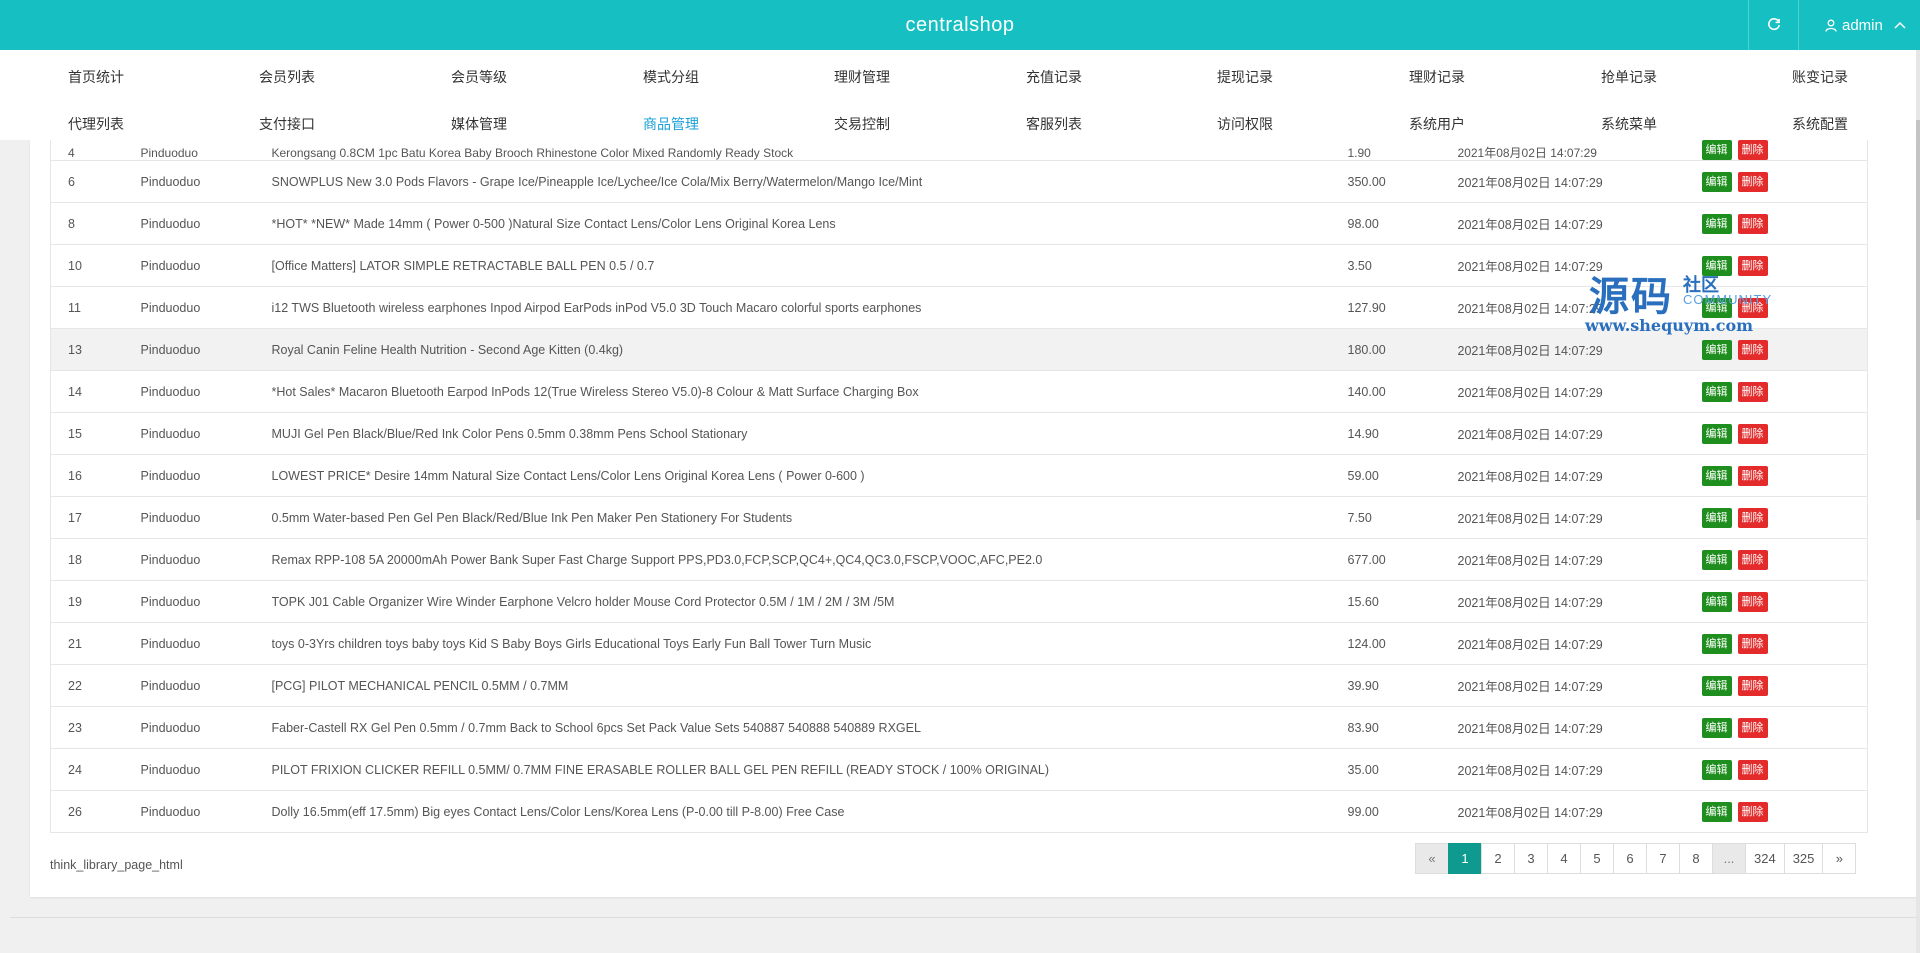  Describe the element at coordinates (1437, 77) in the screenshot. I see `menu-item-finance-record: 理财记录` at that location.